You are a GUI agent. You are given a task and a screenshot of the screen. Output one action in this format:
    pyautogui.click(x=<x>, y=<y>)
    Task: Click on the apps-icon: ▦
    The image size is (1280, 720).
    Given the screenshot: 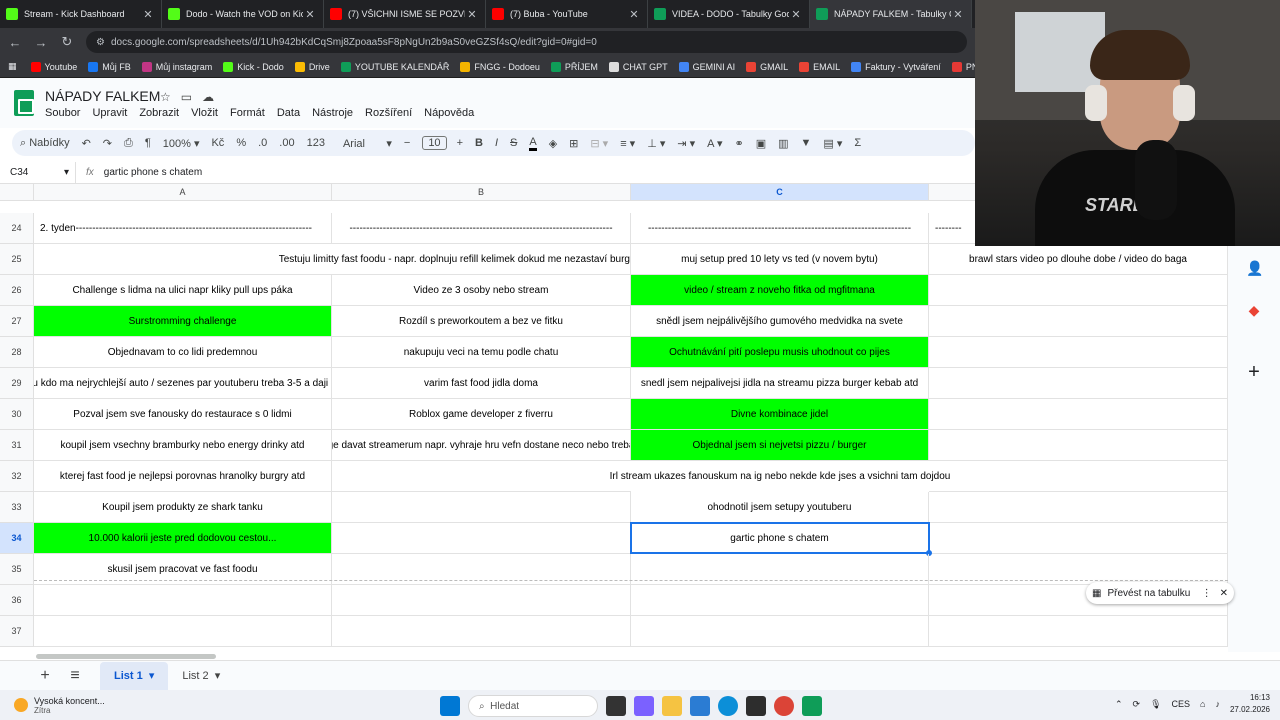 What is the action you would take?
    pyautogui.click(x=12, y=66)
    